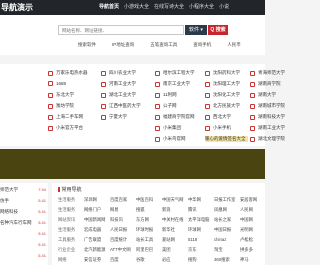  I want to click on category-link: 青海师范大学, so click(267, 73).